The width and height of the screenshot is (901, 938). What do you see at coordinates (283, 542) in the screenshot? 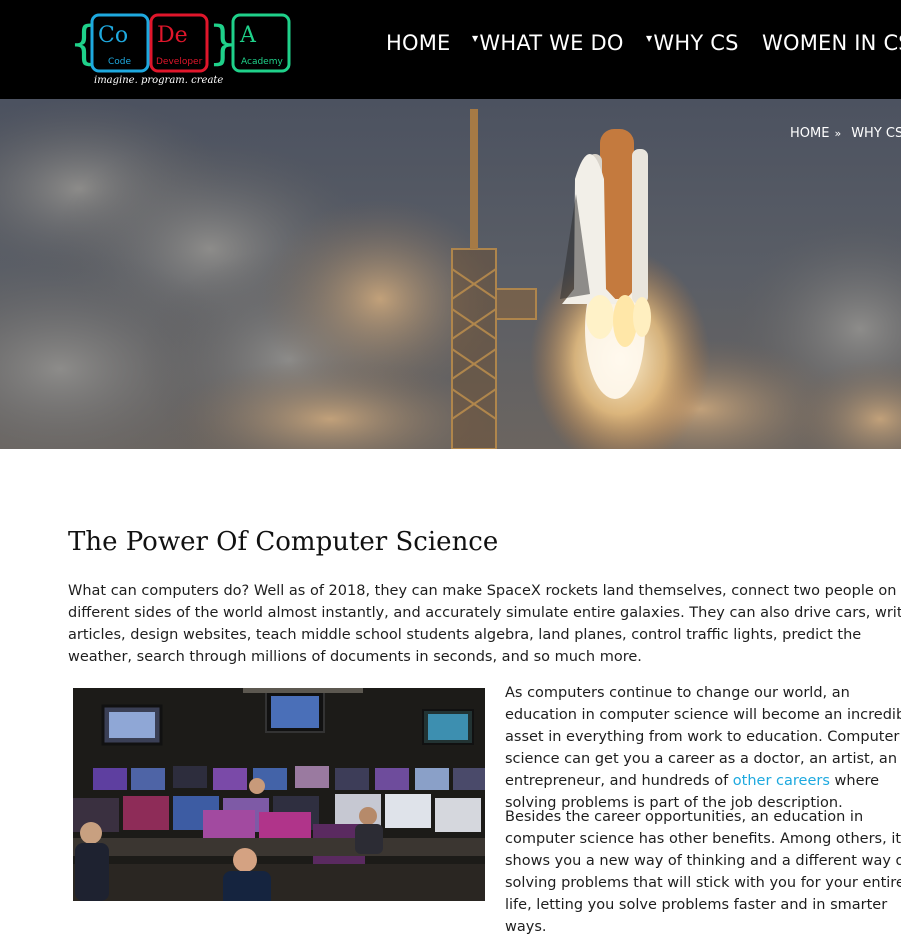
I see `page-title: The Power Of Computer Science` at bounding box center [283, 542].